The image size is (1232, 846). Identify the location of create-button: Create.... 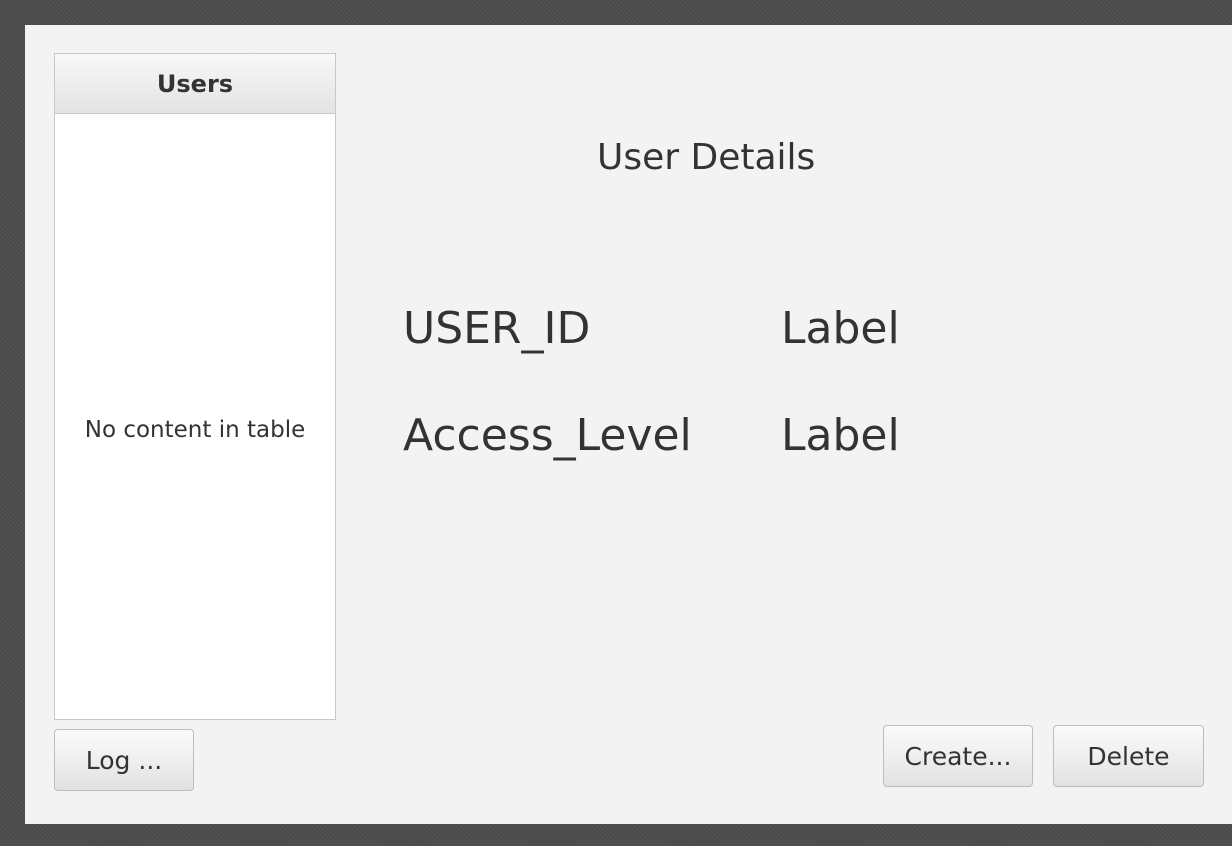
(958, 756).